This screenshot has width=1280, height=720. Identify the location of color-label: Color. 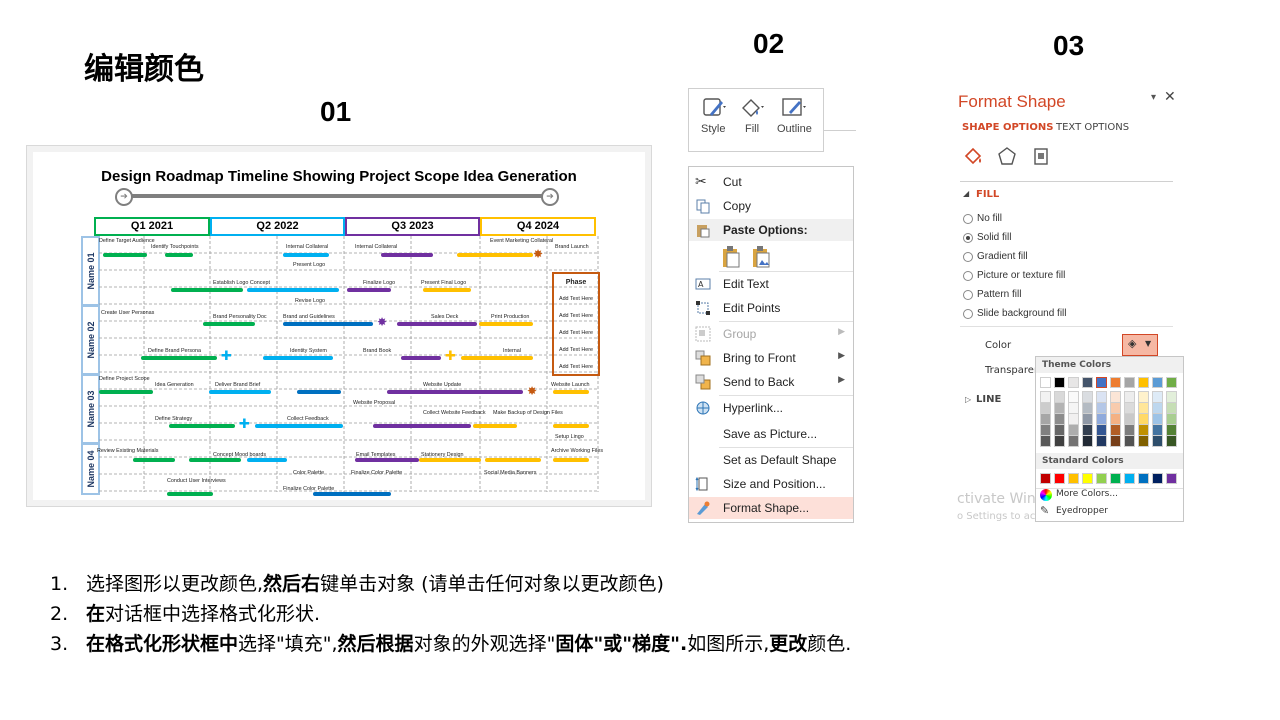
(998, 345).